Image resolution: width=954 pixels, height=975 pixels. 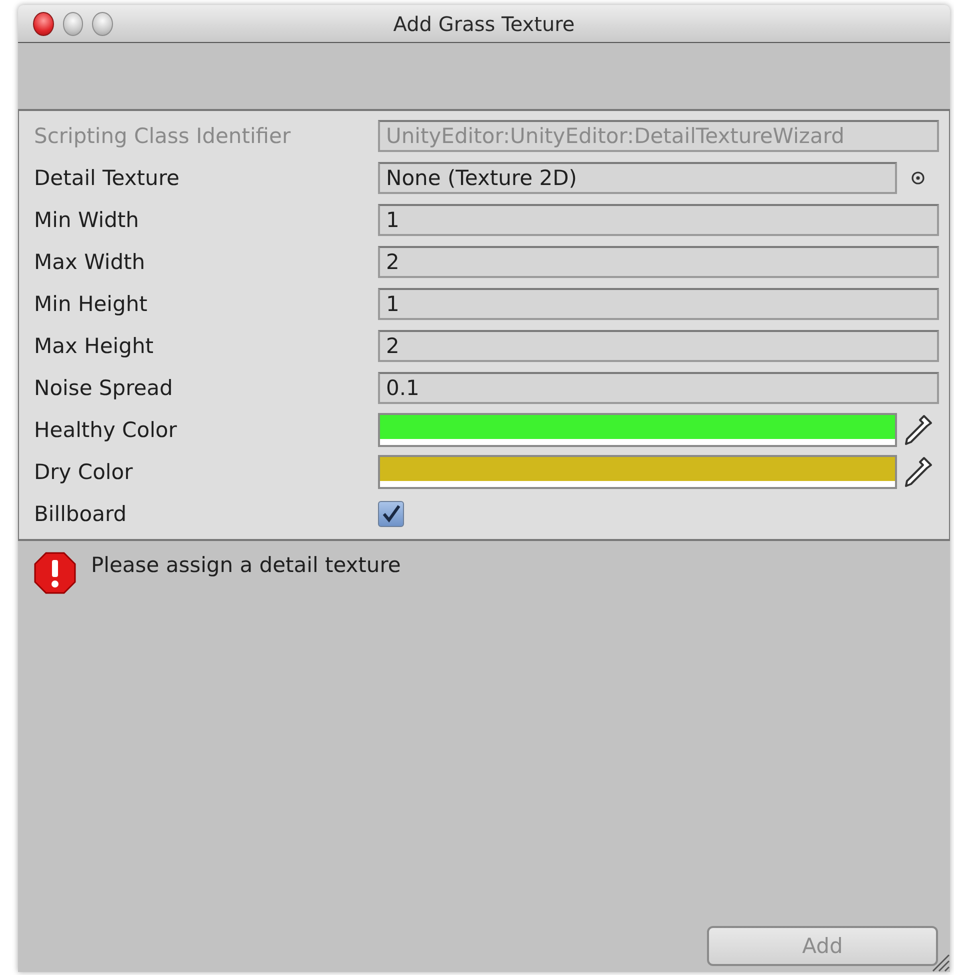 What do you see at coordinates (91, 304) in the screenshot?
I see `field-label: Min Height` at bounding box center [91, 304].